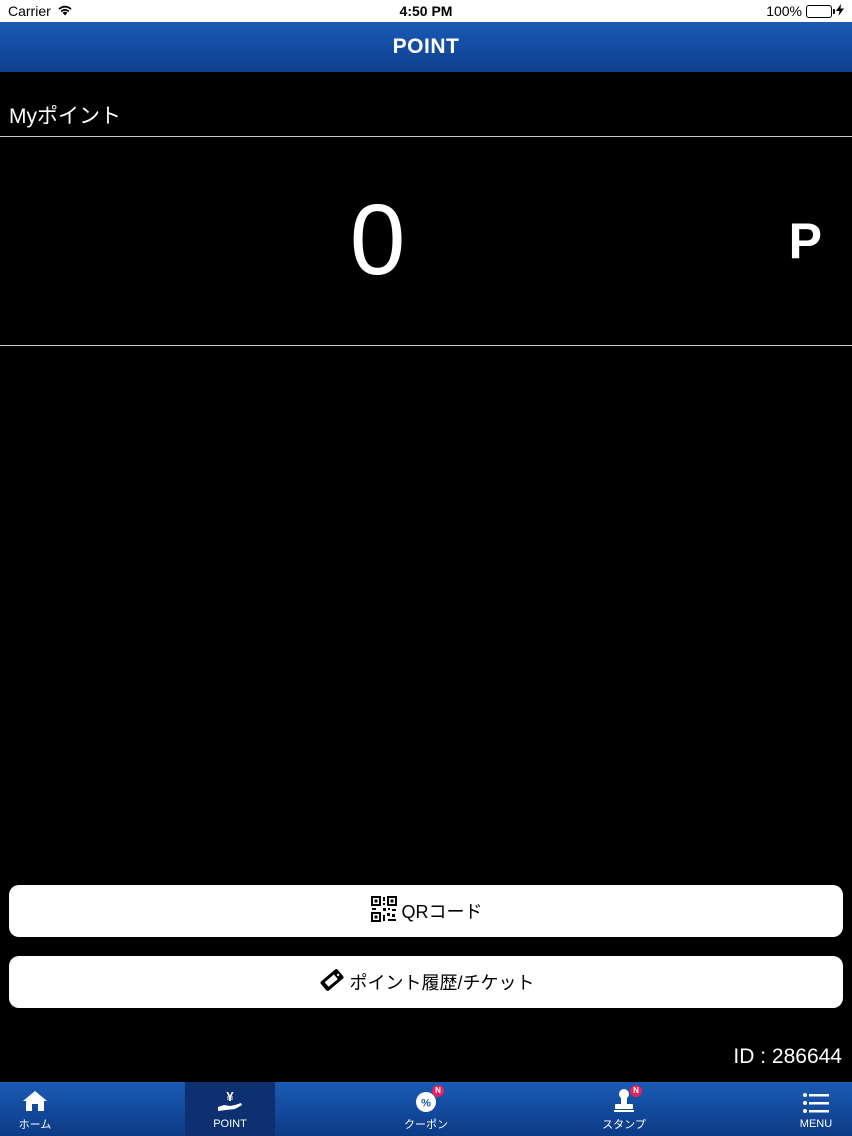  I want to click on home-icon, so click(35, 1101).